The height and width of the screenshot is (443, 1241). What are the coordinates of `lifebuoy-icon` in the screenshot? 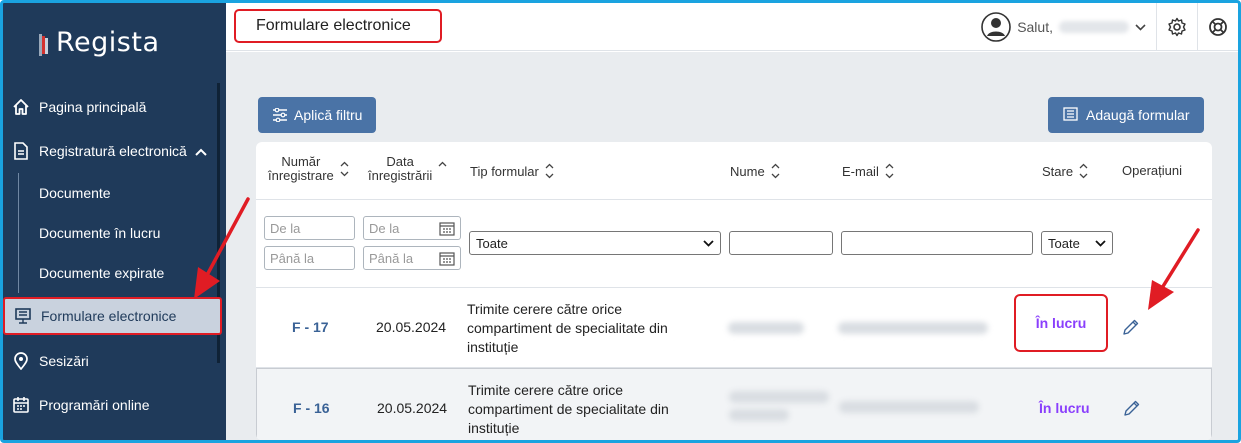 It's located at (1218, 27).